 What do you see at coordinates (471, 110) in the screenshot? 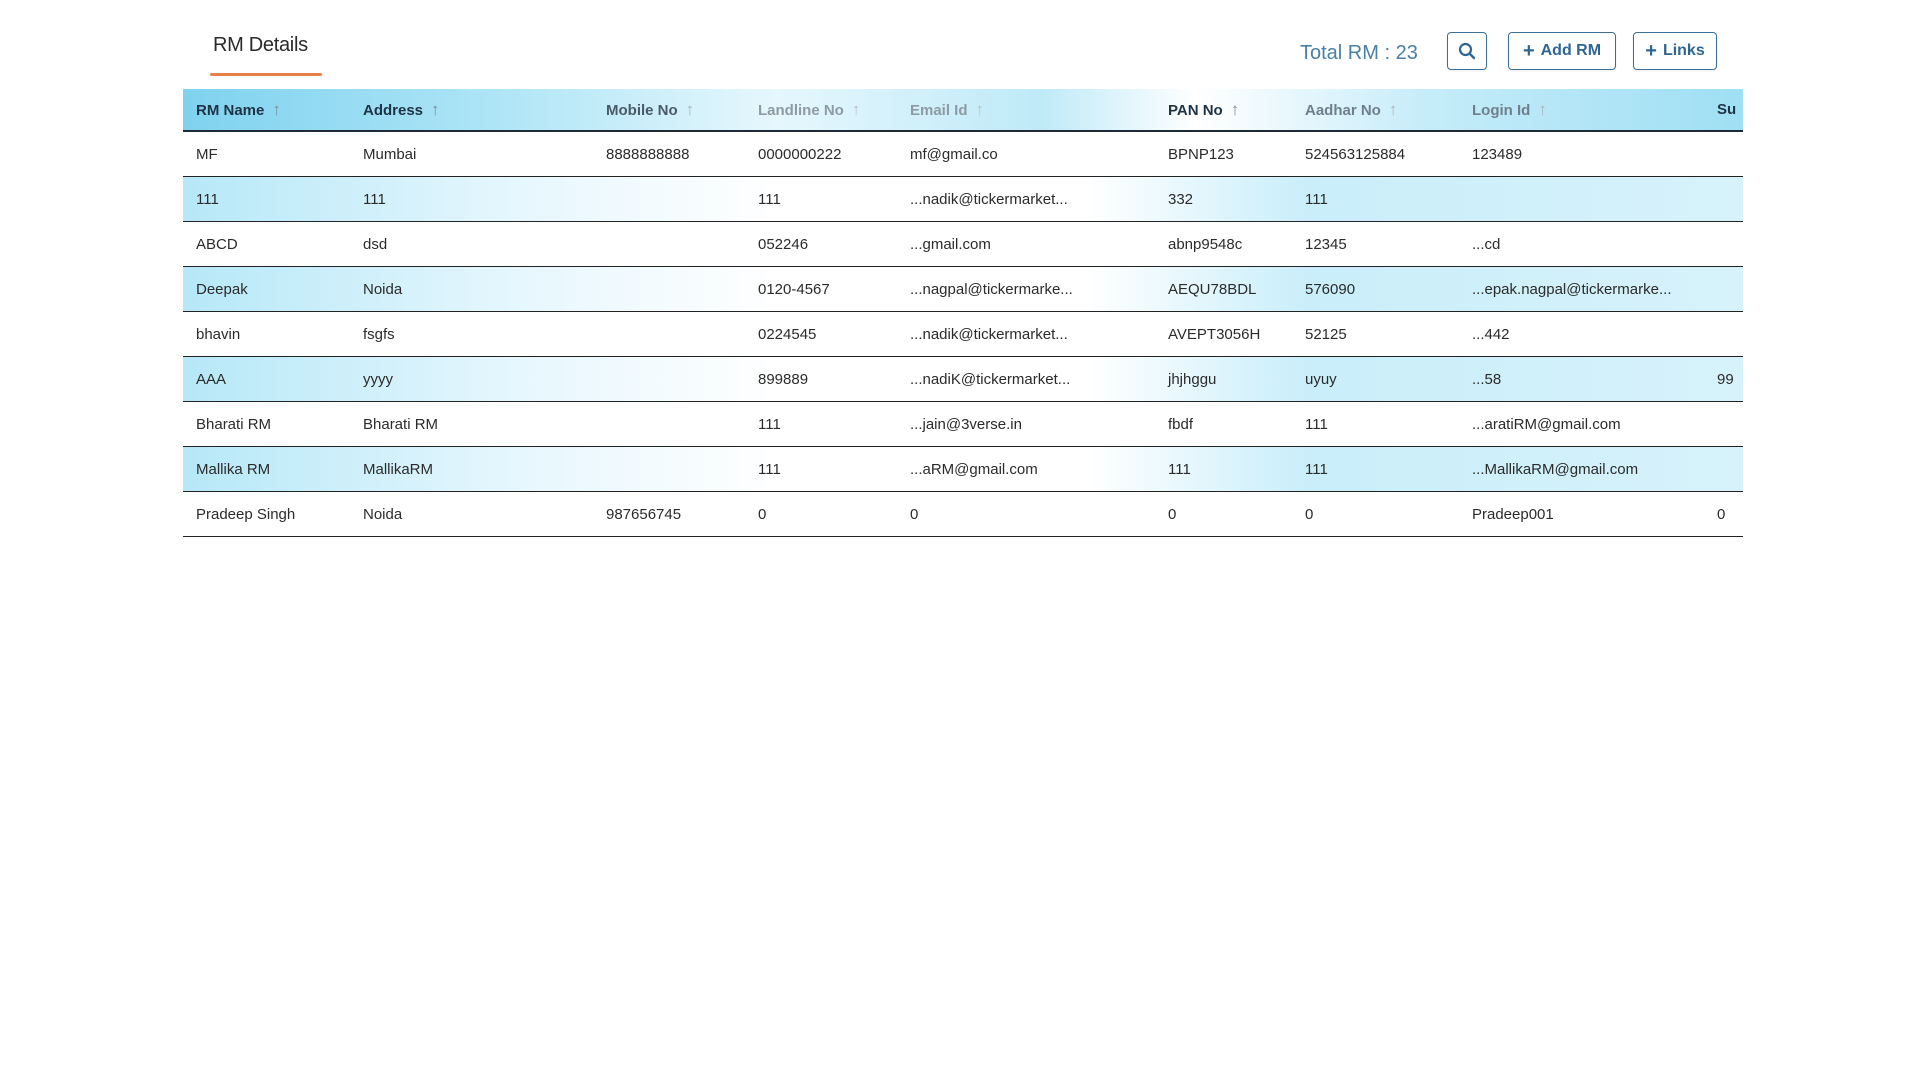
I see `column-header-address: Address ↑` at bounding box center [471, 110].